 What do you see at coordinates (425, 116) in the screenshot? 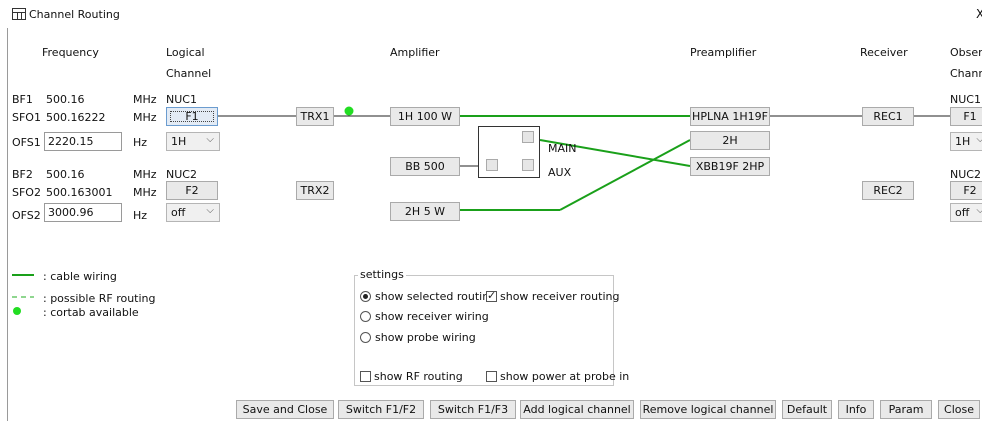
I see `amp-1h-100w-button: 1H 100 W` at bounding box center [425, 116].